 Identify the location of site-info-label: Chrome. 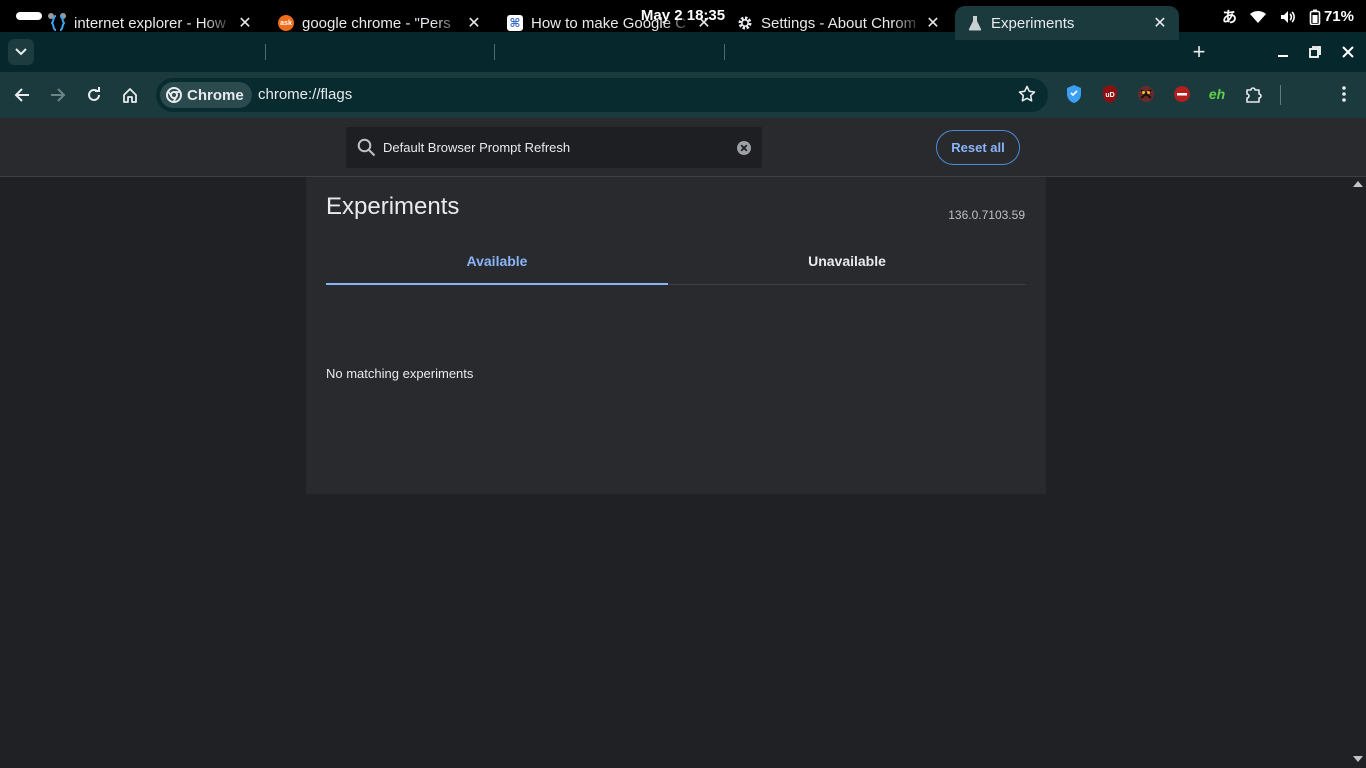
(215, 95).